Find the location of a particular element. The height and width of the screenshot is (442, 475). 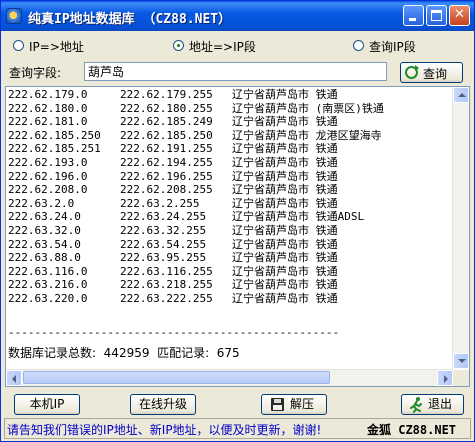

status-message: 请告知我们错误的IP地址、新IP地址，以便及时更新，谢谢! is located at coordinates (164, 430).